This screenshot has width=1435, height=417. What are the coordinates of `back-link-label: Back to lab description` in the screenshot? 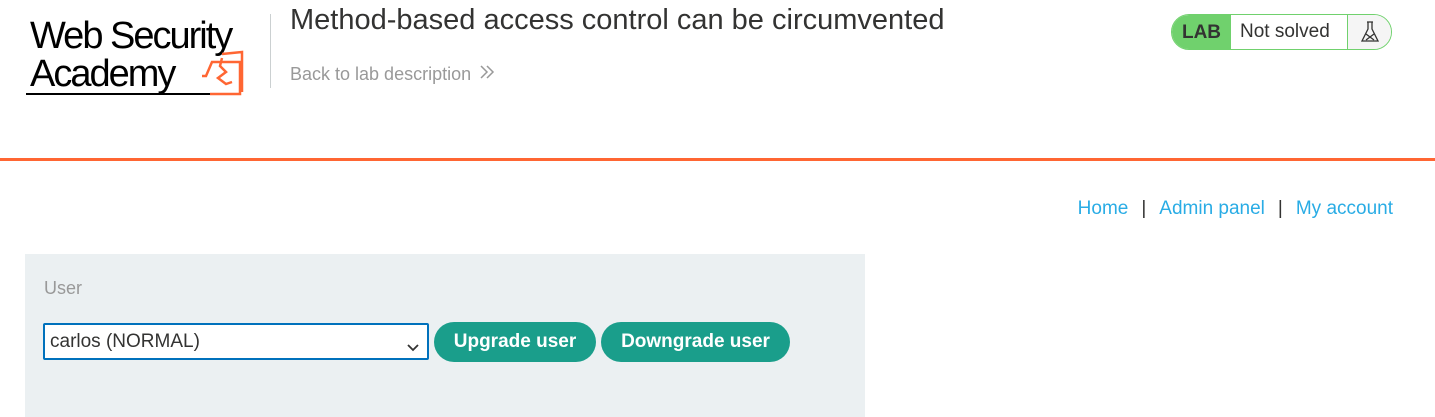 It's located at (381, 74).